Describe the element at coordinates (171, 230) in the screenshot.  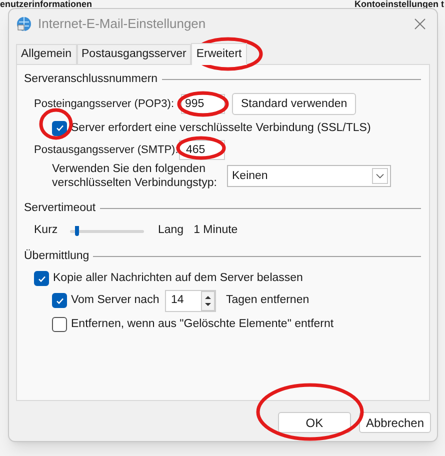
I see `slider-label: Lang` at that location.